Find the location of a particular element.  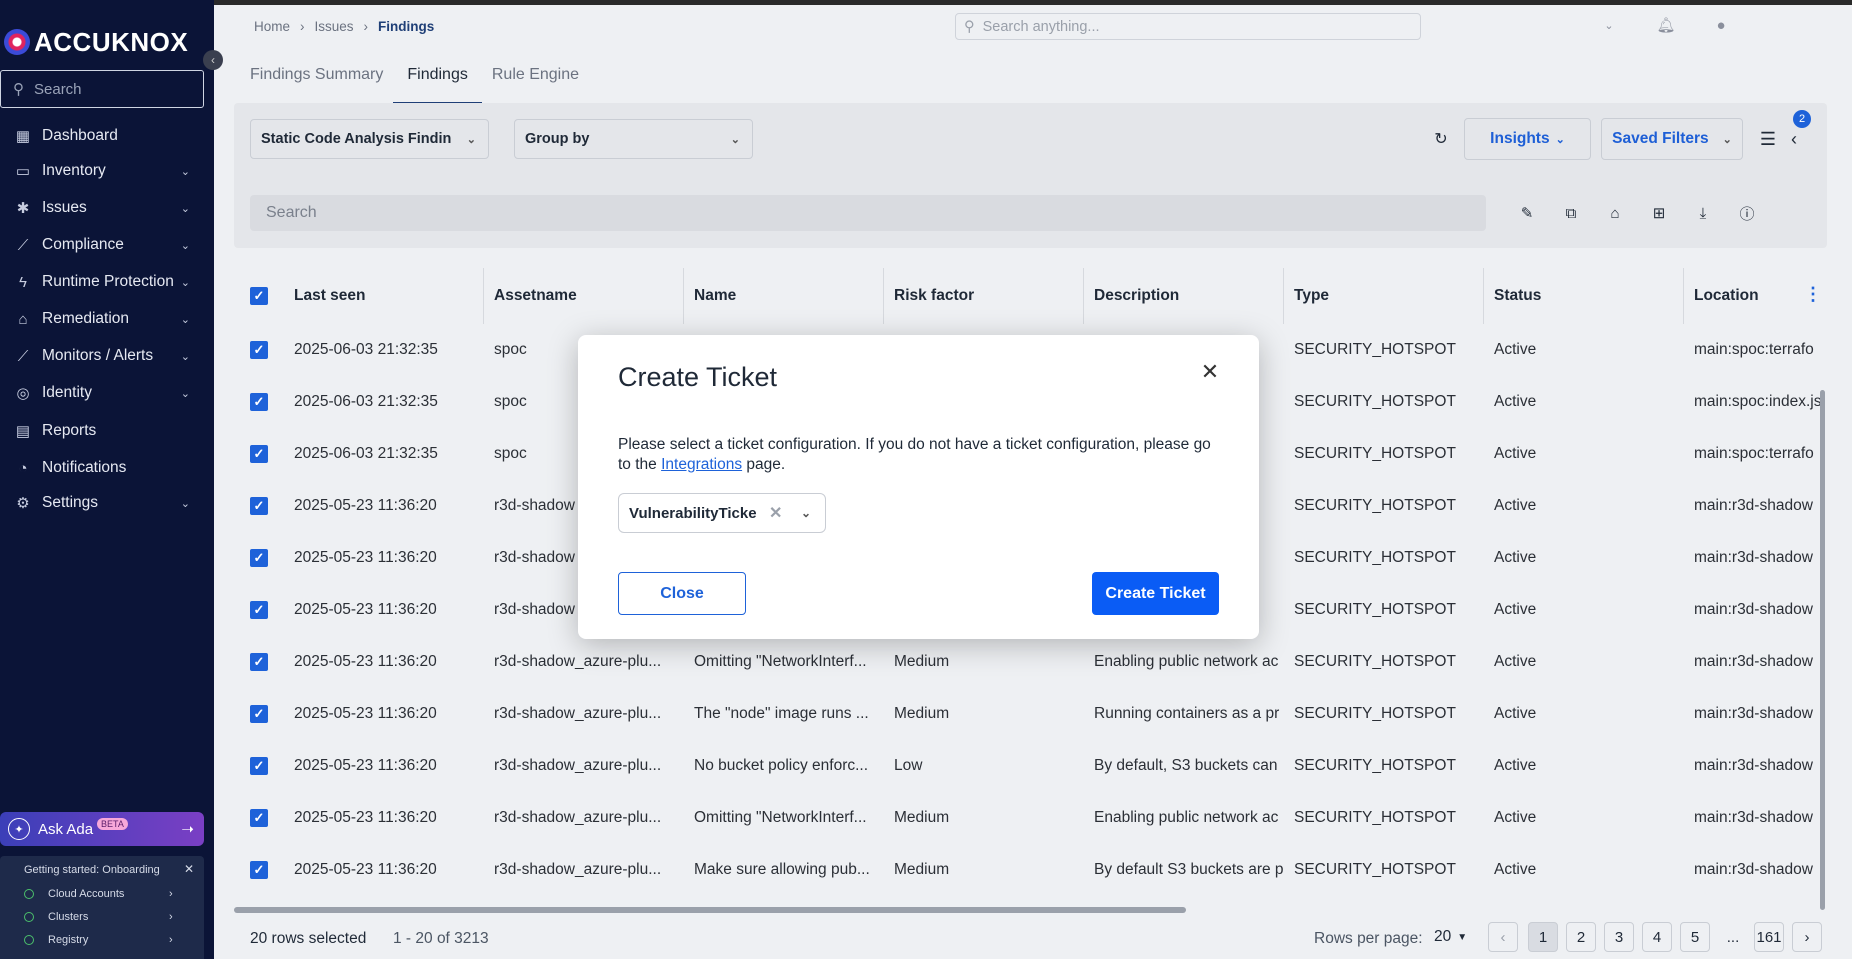

collapse-sidebar-button: ‹ is located at coordinates (213, 60).